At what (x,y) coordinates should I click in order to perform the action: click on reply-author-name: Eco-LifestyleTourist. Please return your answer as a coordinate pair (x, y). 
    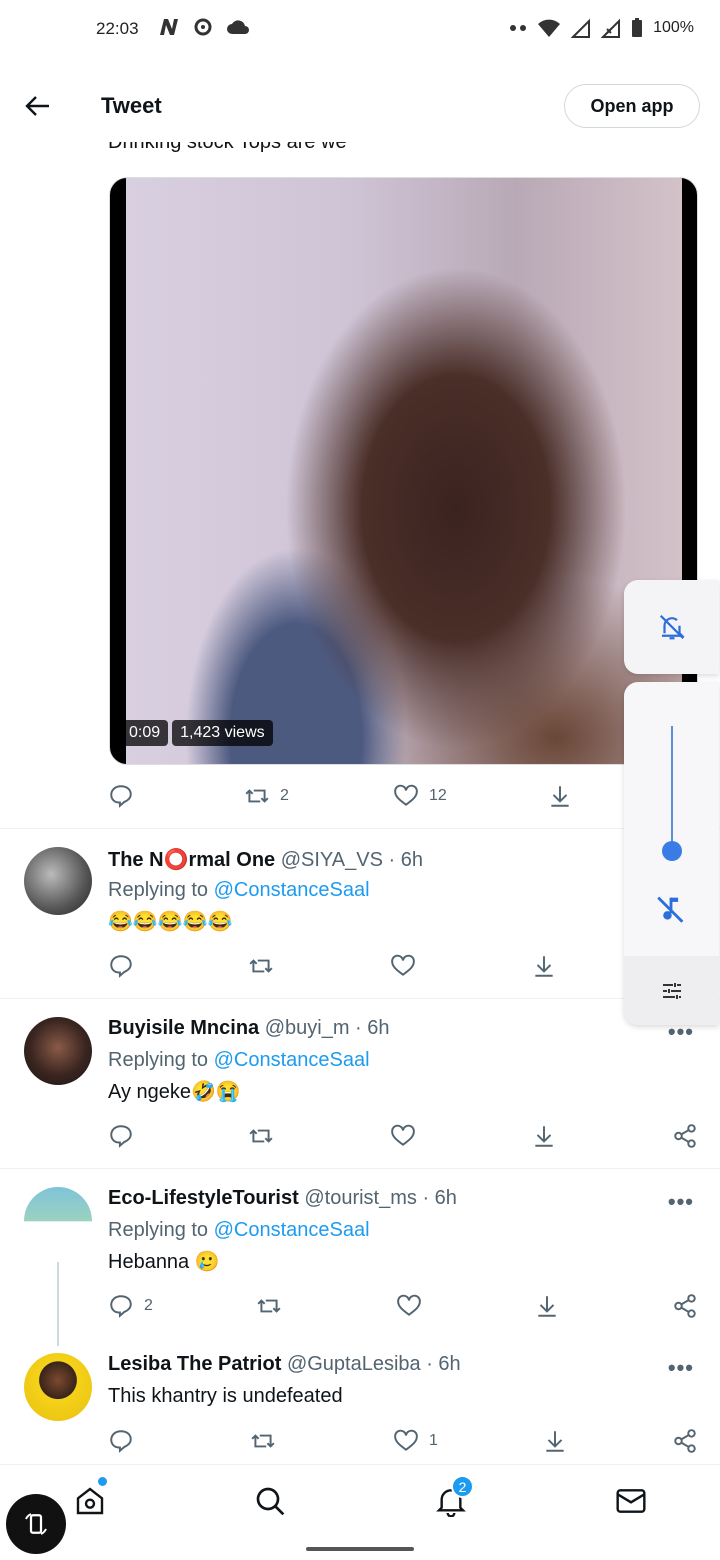
    Looking at the image, I should click on (203, 1198).